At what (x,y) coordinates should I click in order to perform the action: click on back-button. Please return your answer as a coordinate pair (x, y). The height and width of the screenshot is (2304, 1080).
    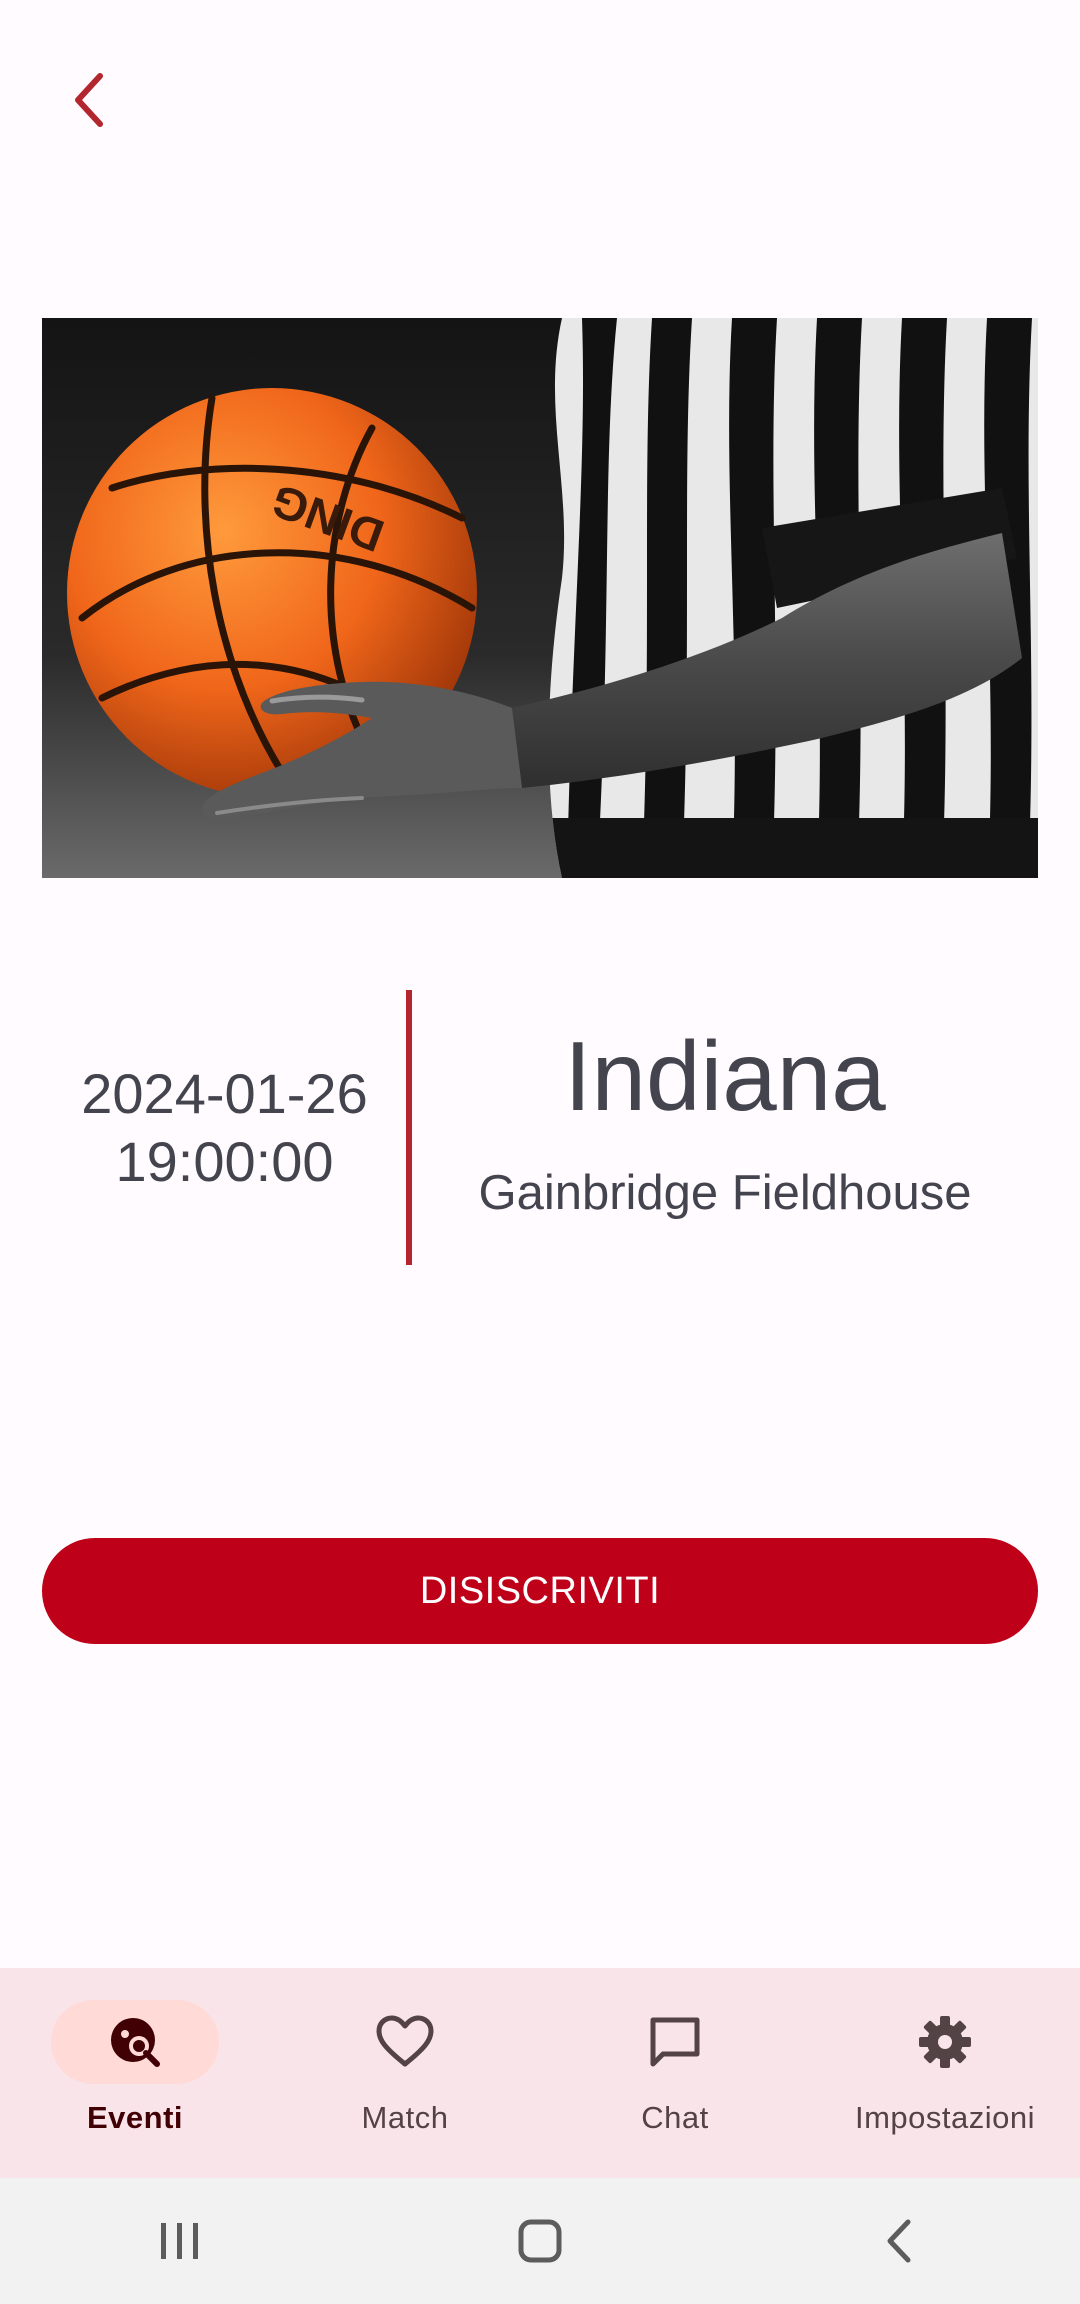
    Looking at the image, I should click on (90, 100).